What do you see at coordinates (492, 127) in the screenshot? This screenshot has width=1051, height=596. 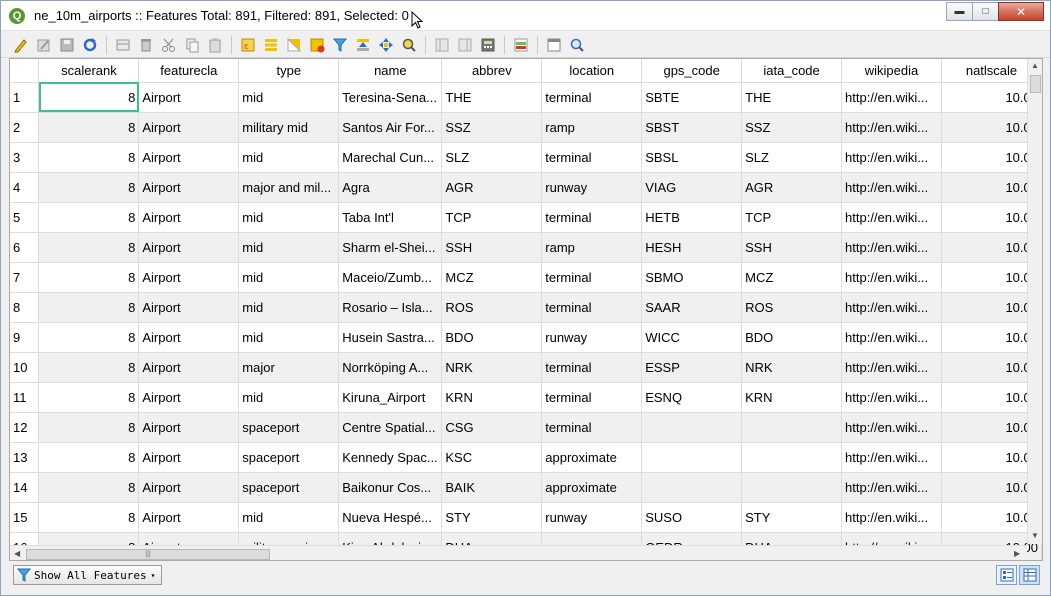 I see `cell-abbrev: SSZ` at bounding box center [492, 127].